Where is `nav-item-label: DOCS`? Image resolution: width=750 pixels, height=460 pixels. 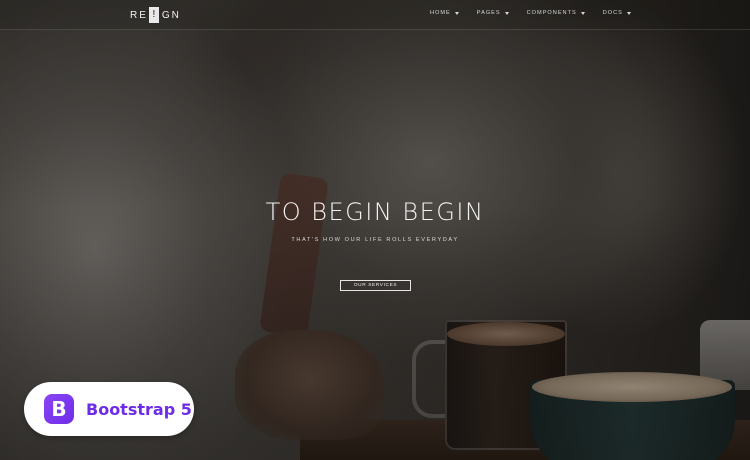
nav-item-label: DOCS is located at coordinates (612, 13).